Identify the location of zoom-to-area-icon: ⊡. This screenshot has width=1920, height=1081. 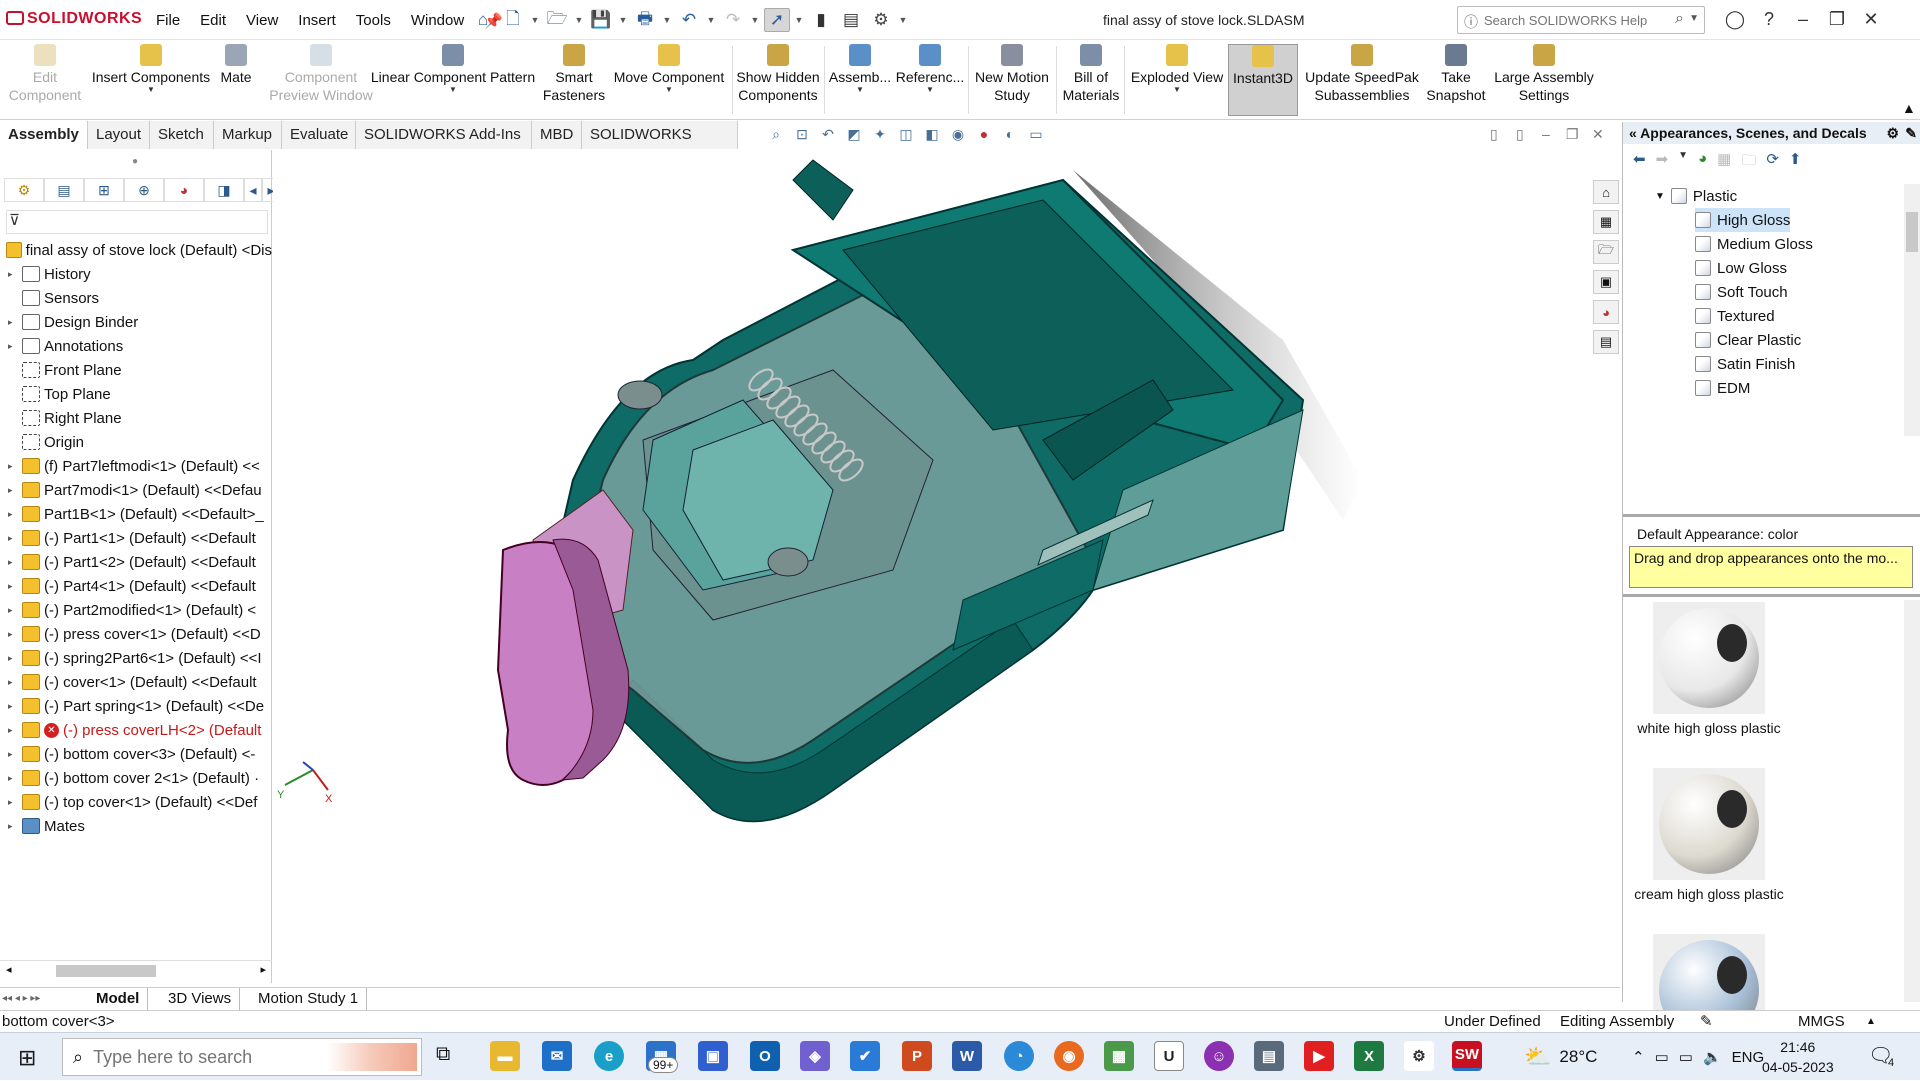
(802, 134).